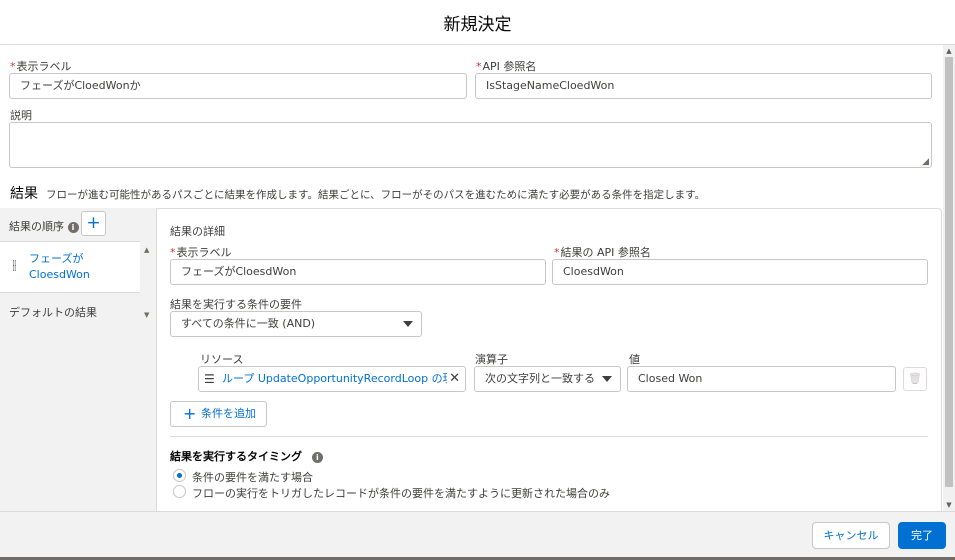 Image resolution: width=955 pixels, height=560 pixels. I want to click on add-condition-button: + 条件を追加, so click(218, 414).